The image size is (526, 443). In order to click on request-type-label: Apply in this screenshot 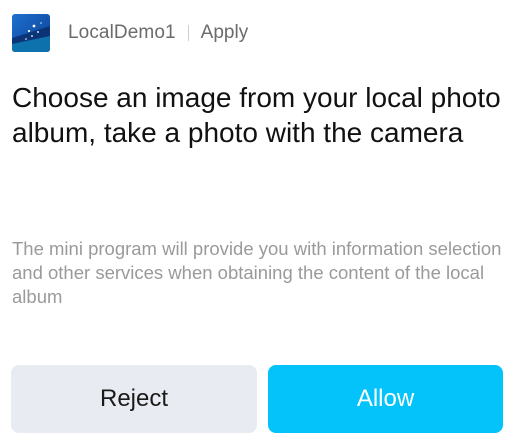, I will do `click(224, 32)`.